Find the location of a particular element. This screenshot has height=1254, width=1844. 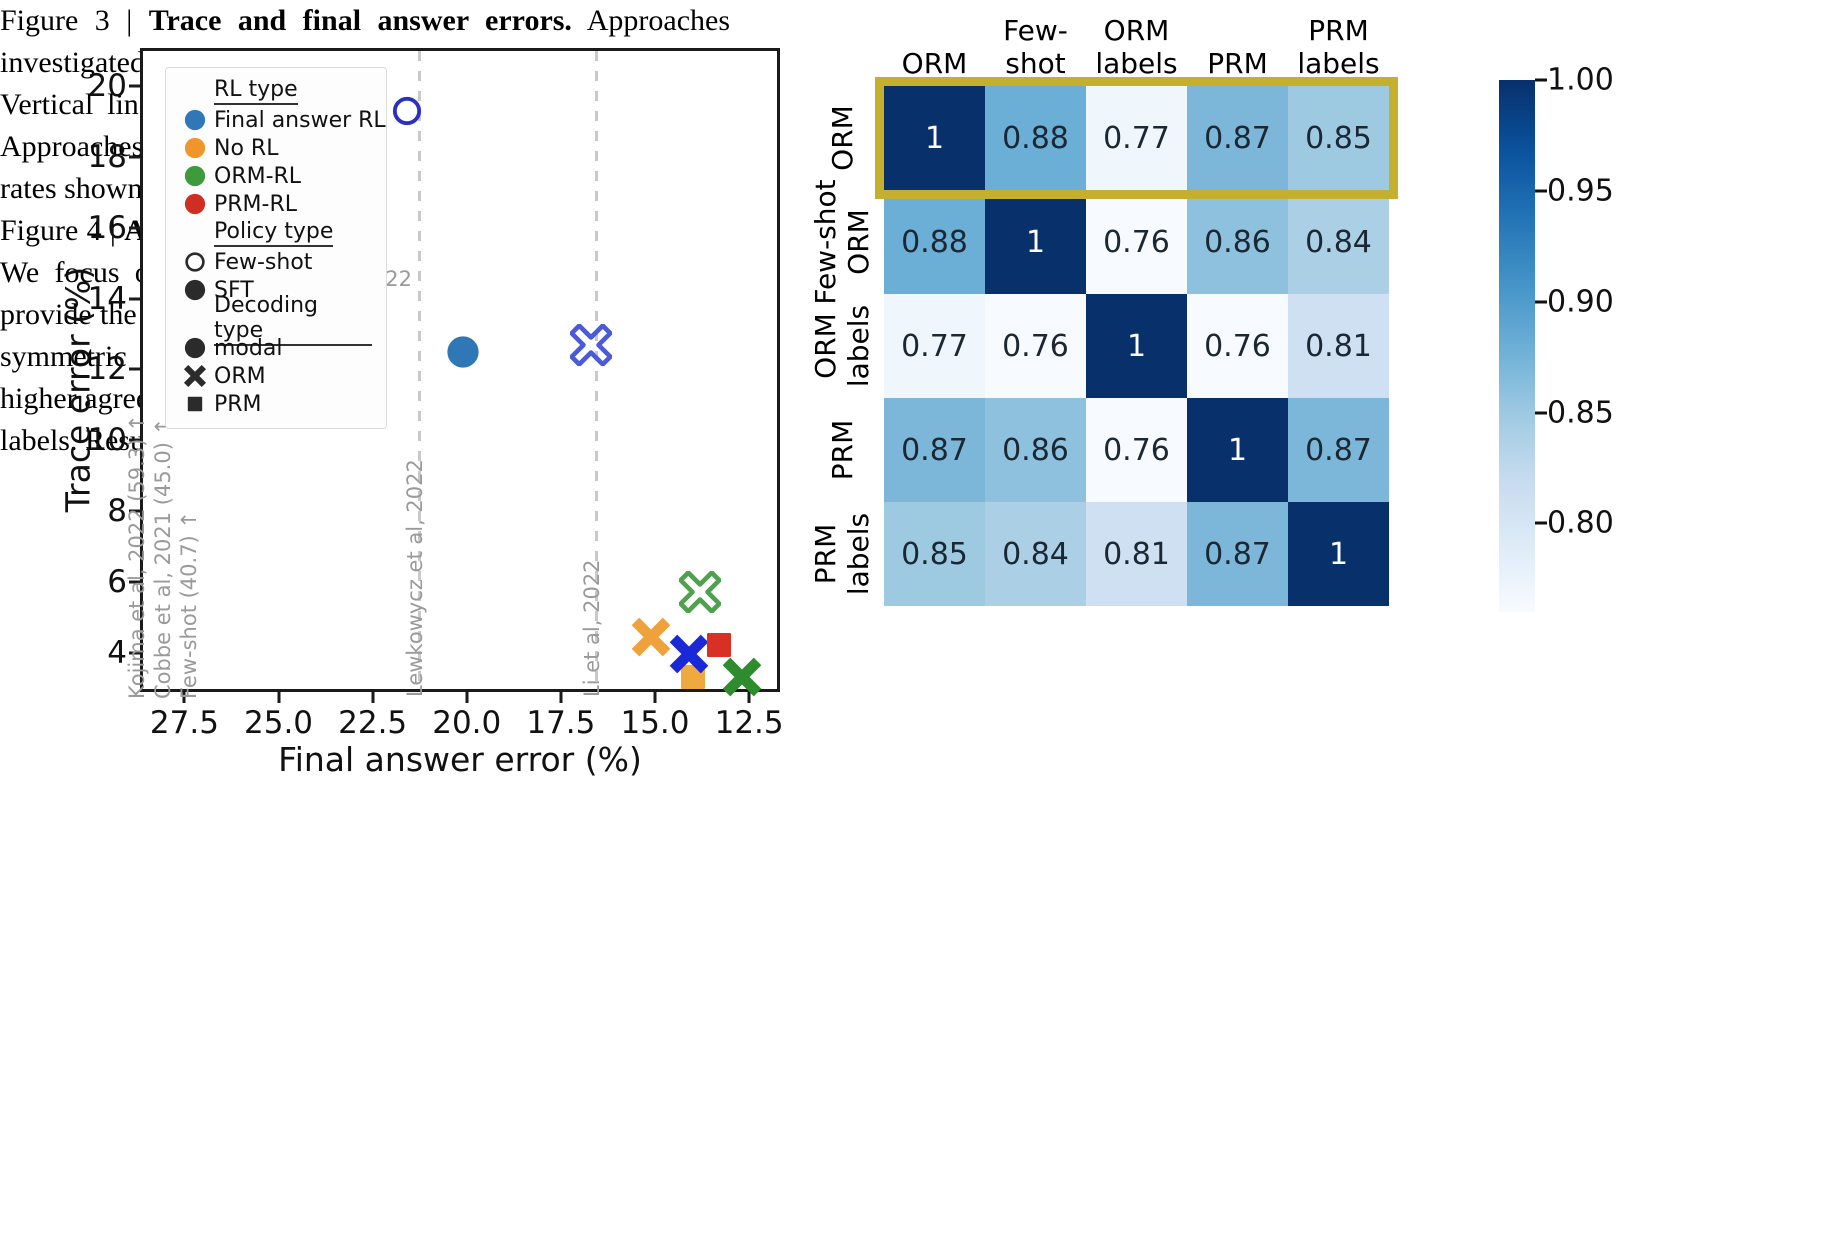

off-chart-annotation: Cobbe et al, 2021 (45.0) ↑ is located at coordinates (163, 558).